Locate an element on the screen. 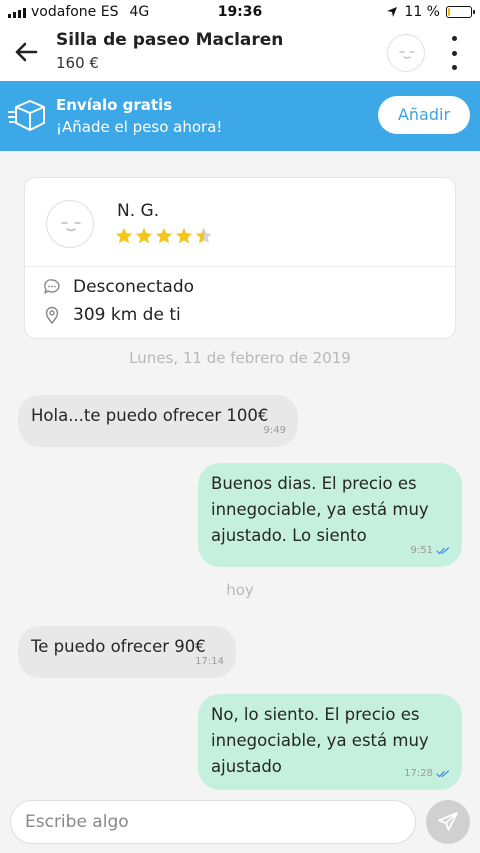 The width and height of the screenshot is (480, 853). message-text: Te puedo ofrecer 90€ is located at coordinates (118, 646).